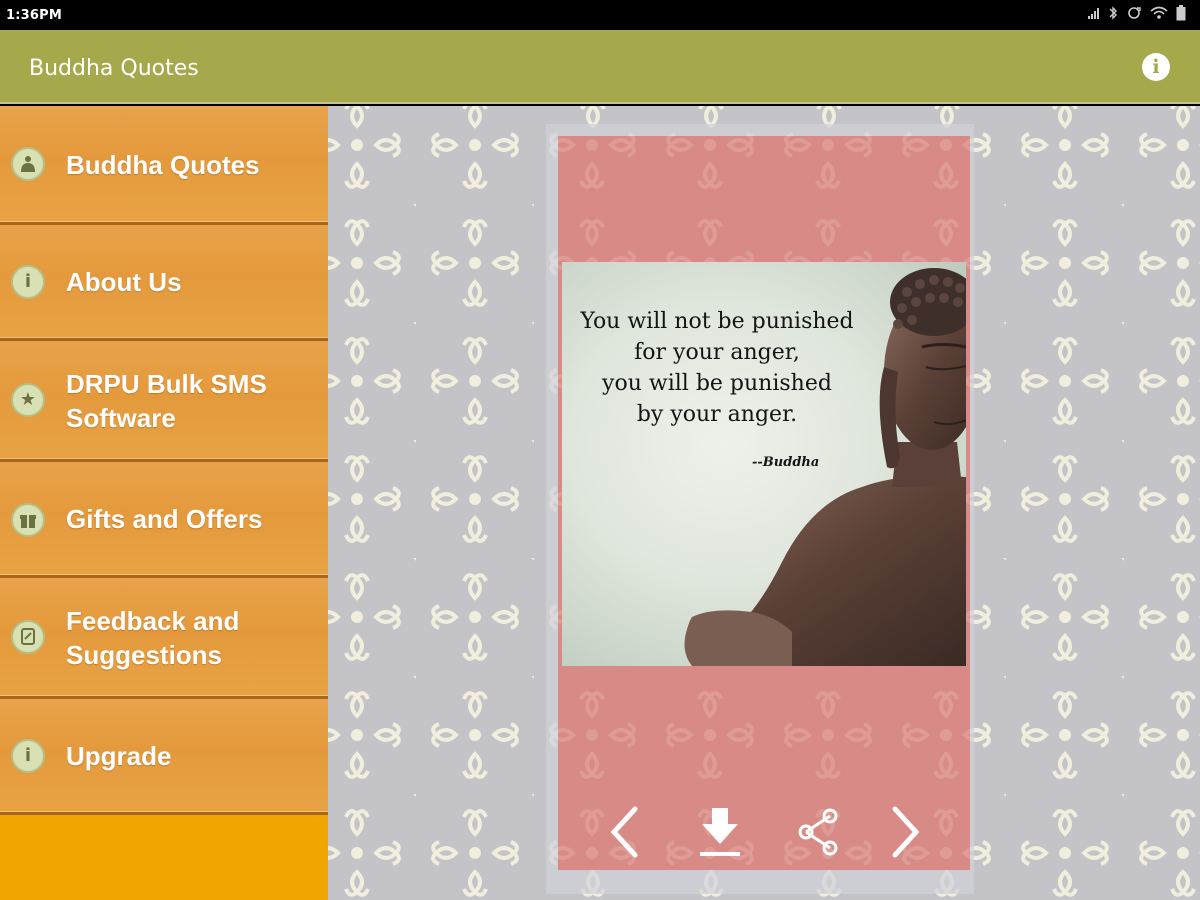 The width and height of the screenshot is (1200, 900). Describe the element at coordinates (1113, 15) in the screenshot. I see `bluetooth-icon` at that location.